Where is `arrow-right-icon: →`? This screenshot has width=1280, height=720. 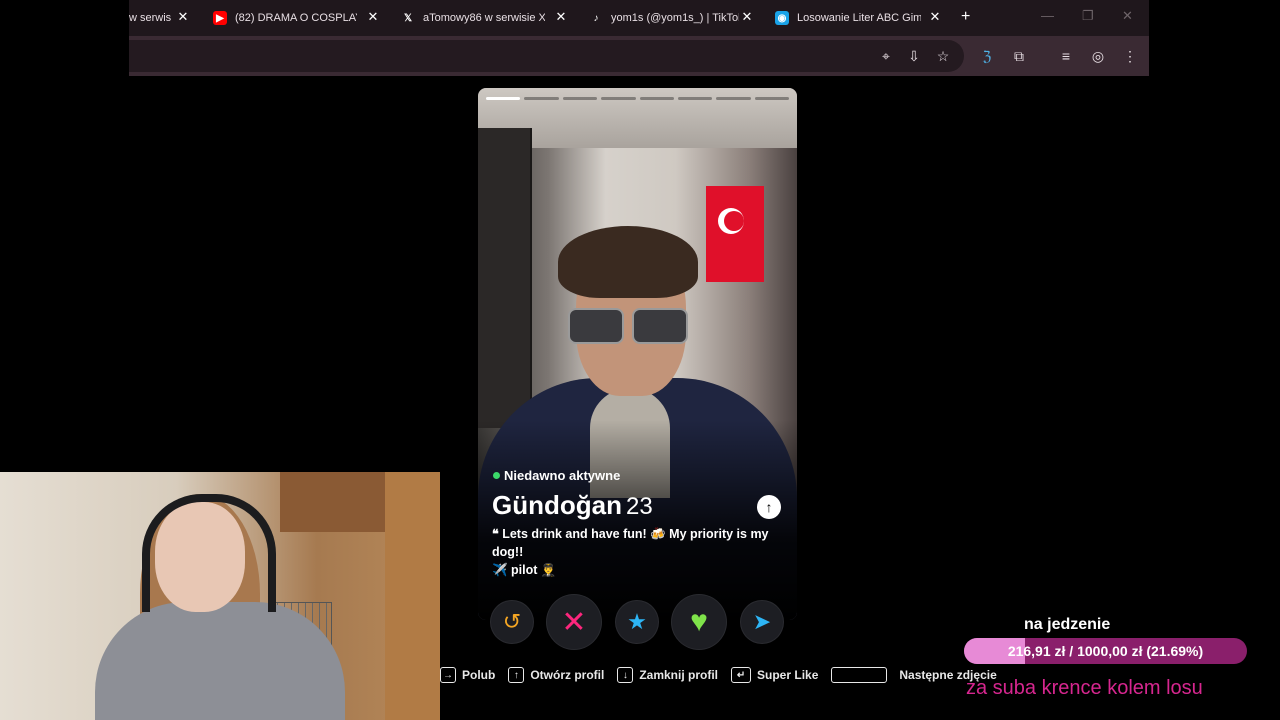
arrow-right-icon: → is located at coordinates (448, 675).